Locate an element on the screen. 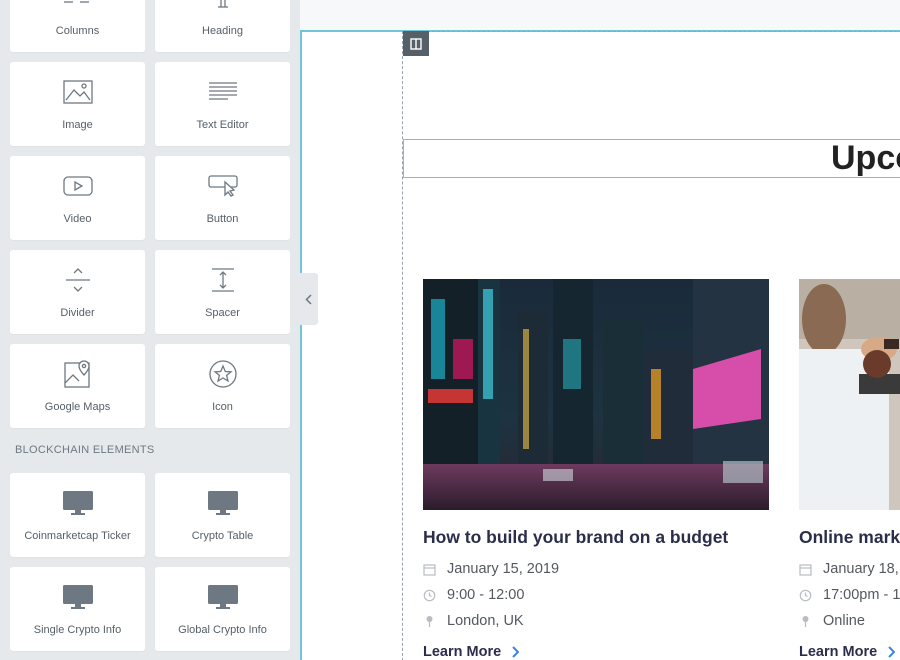 This screenshot has height=660, width=900. section-title-blockchain: BLOCKCHAIN ELEMENTS is located at coordinates (85, 450).